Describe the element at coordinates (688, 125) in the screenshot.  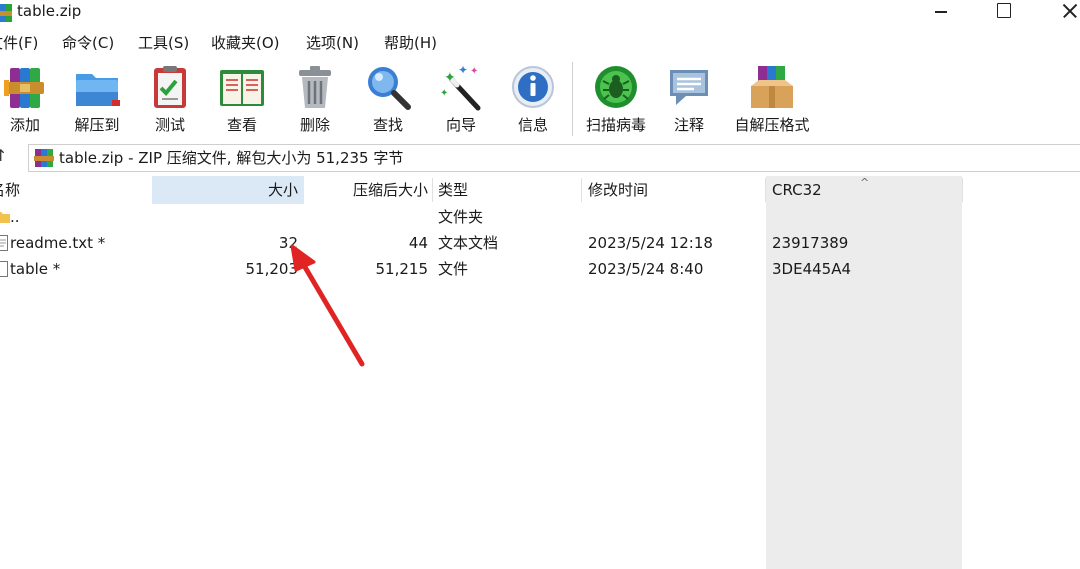
I see `comment-label: 注释` at that location.